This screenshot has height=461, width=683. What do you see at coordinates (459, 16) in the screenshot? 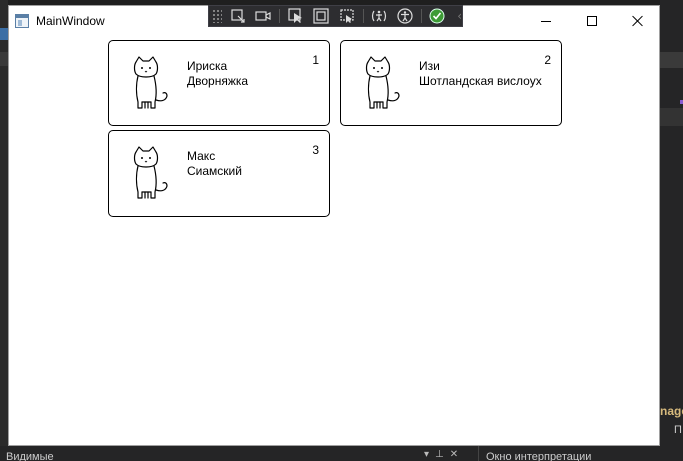
I see `collapse-chevron-icon: ‹` at bounding box center [459, 16].